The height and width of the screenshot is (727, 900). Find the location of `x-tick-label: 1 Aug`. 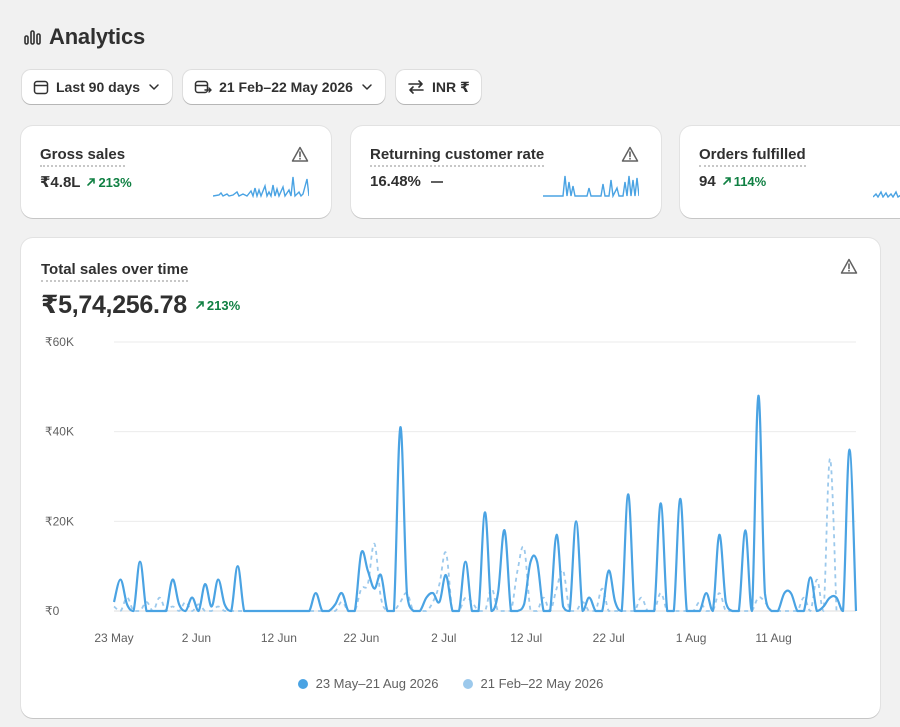

x-tick-label: 1 Aug is located at coordinates (691, 638).